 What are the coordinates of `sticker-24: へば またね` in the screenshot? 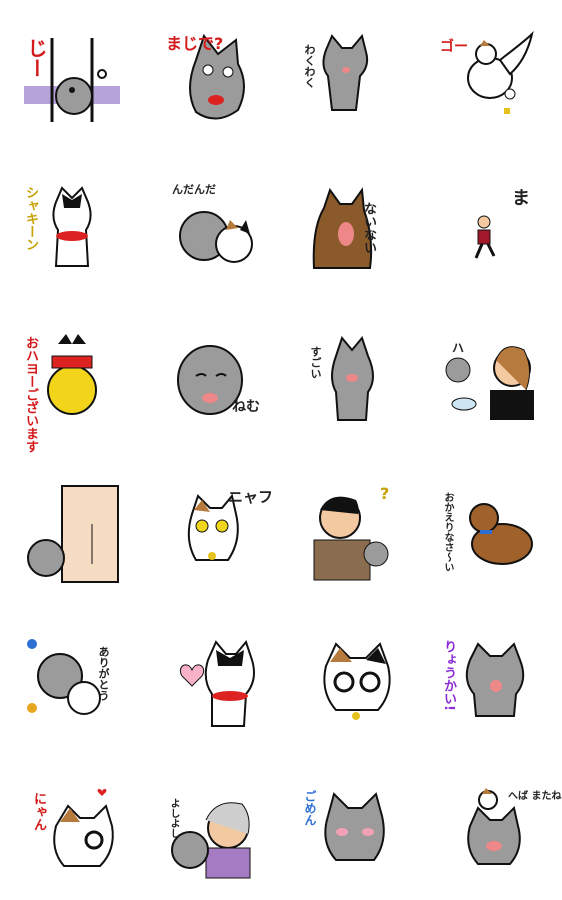 It's located at (500, 836).